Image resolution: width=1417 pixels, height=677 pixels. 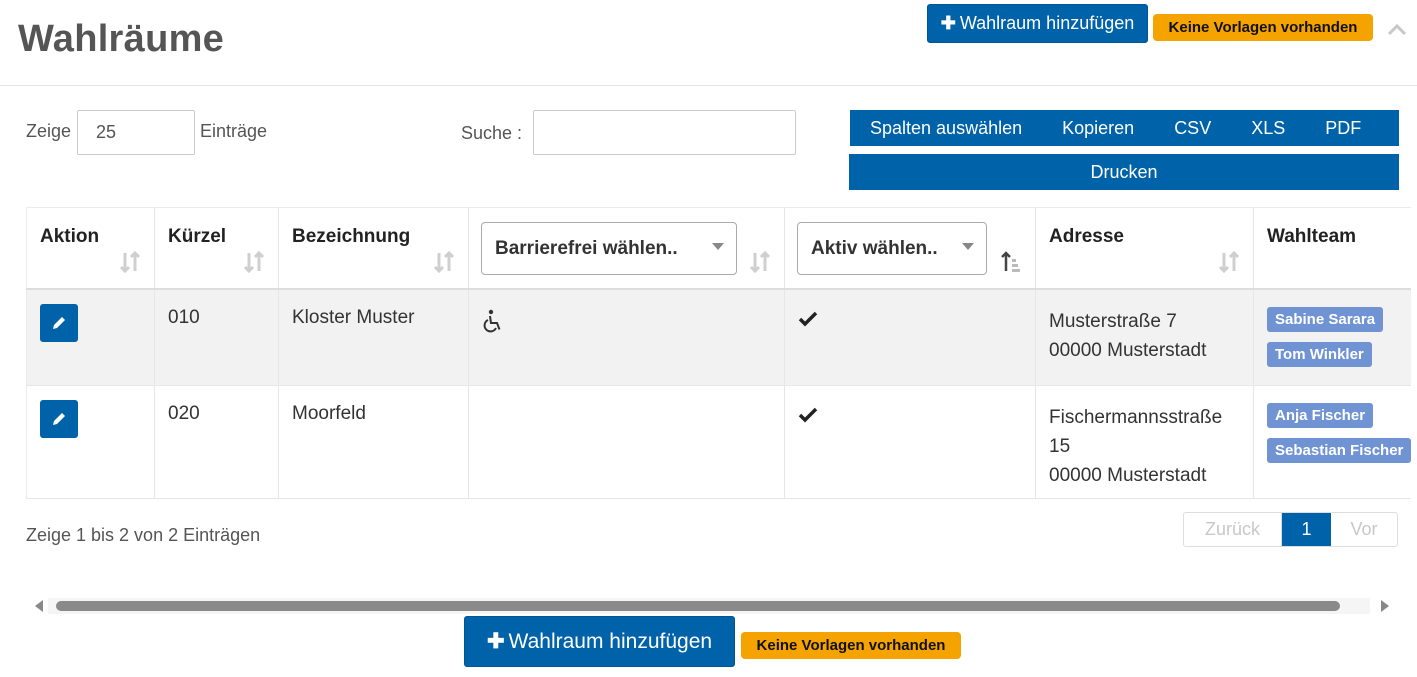 What do you see at coordinates (1312, 236) in the screenshot?
I see `column-label: Wahlteam` at bounding box center [1312, 236].